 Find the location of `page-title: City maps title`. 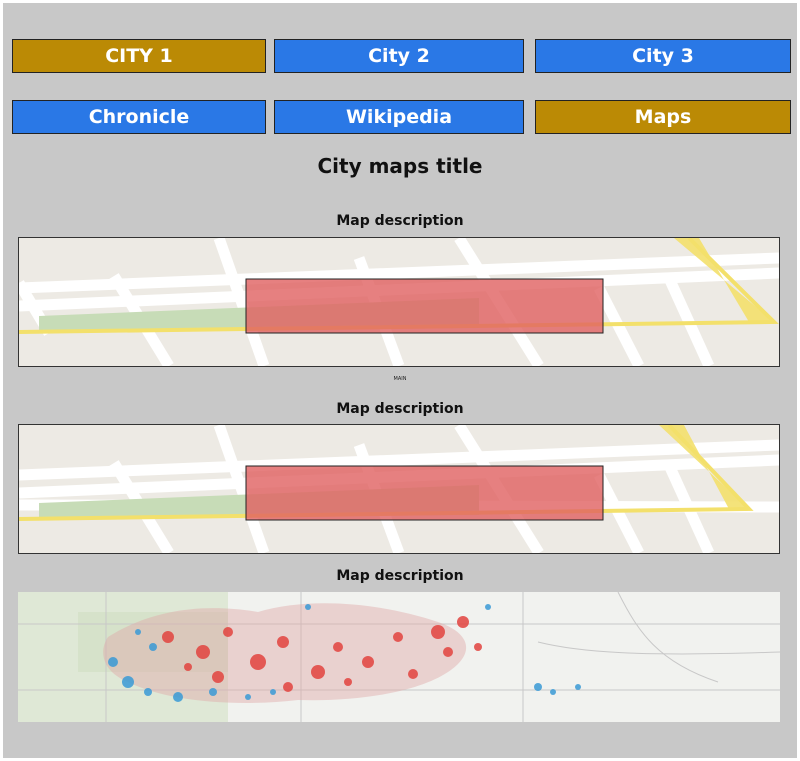

page-title: City maps title is located at coordinates (400, 166).